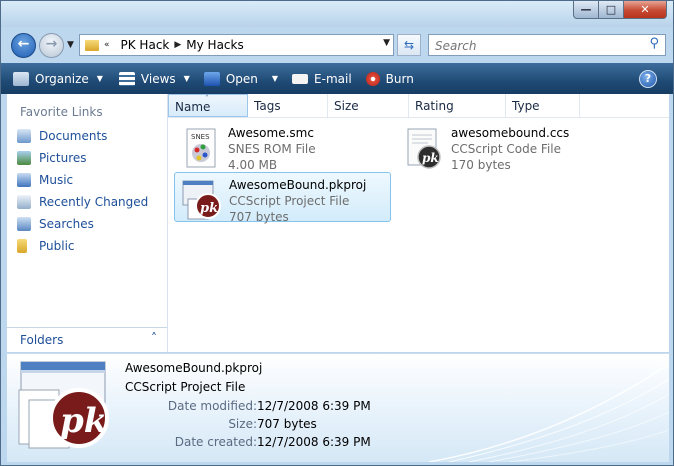 The image size is (674, 466). What do you see at coordinates (211, 78) in the screenshot?
I see `open-icon` at bounding box center [211, 78].